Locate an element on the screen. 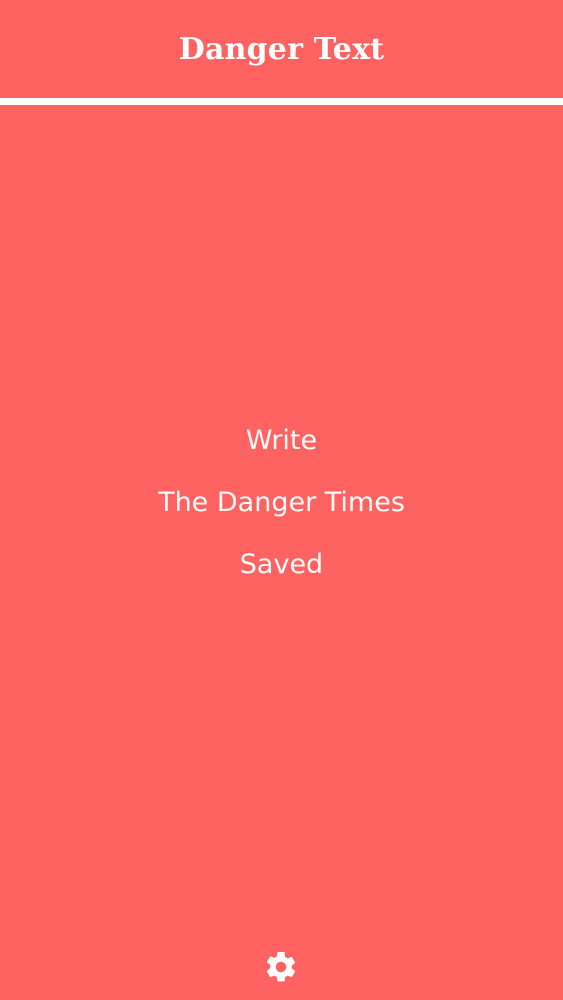 The height and width of the screenshot is (1000, 563). settings-button is located at coordinates (281, 967).